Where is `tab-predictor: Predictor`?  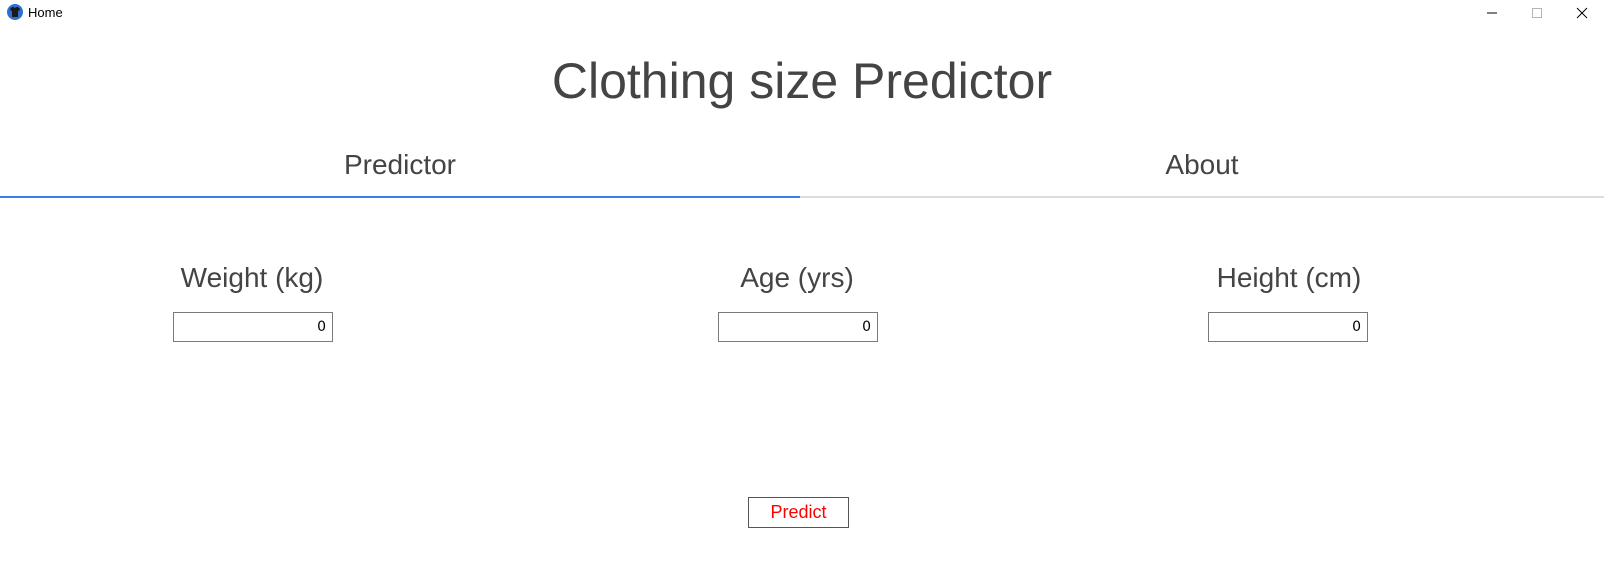 tab-predictor: Predictor is located at coordinates (400, 165).